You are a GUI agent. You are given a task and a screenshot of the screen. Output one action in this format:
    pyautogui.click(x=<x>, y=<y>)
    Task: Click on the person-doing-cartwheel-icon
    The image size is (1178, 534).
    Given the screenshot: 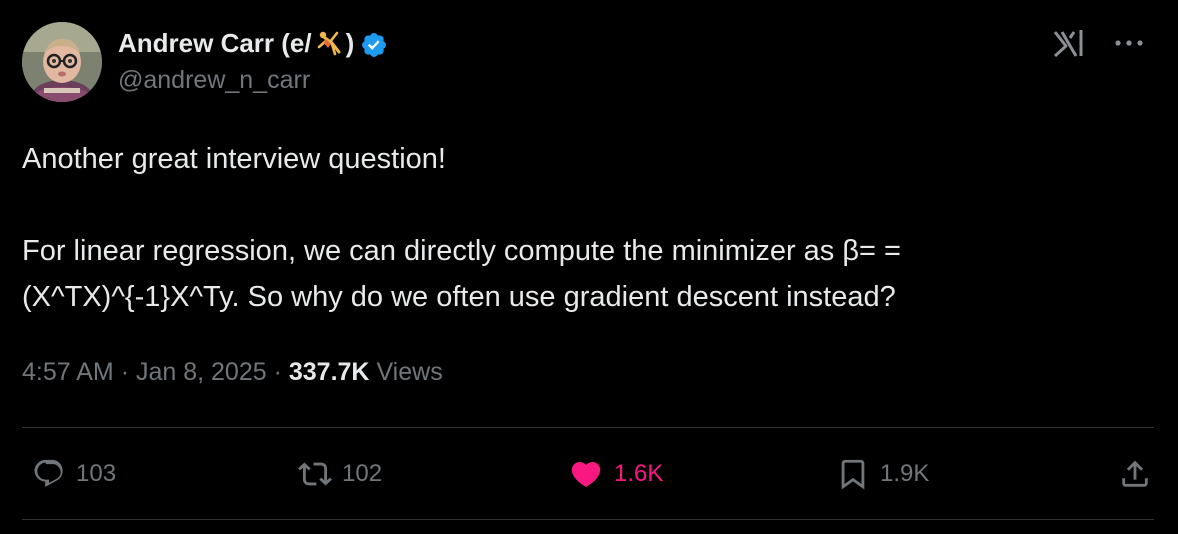 What is the action you would take?
    pyautogui.click(x=329, y=45)
    